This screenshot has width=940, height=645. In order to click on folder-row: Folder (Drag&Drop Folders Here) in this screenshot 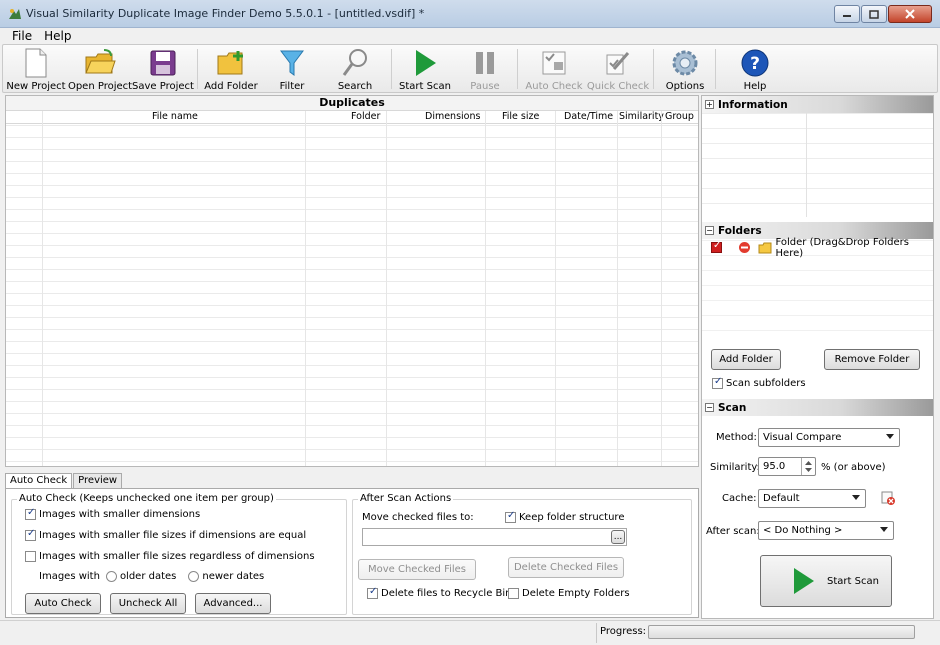, I will do `click(817, 248)`.